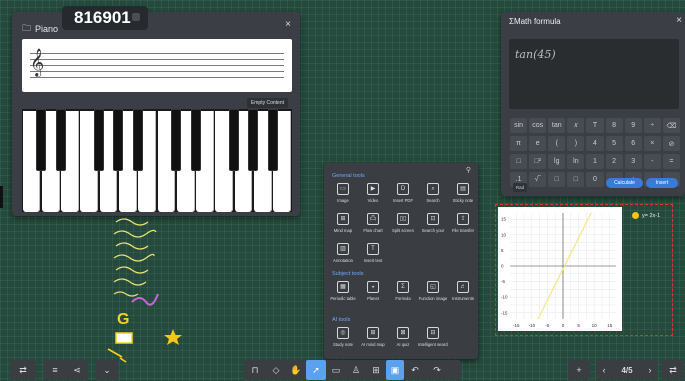 This screenshot has width=685, height=381. I want to click on keypad-key: 9, so click(633, 125).